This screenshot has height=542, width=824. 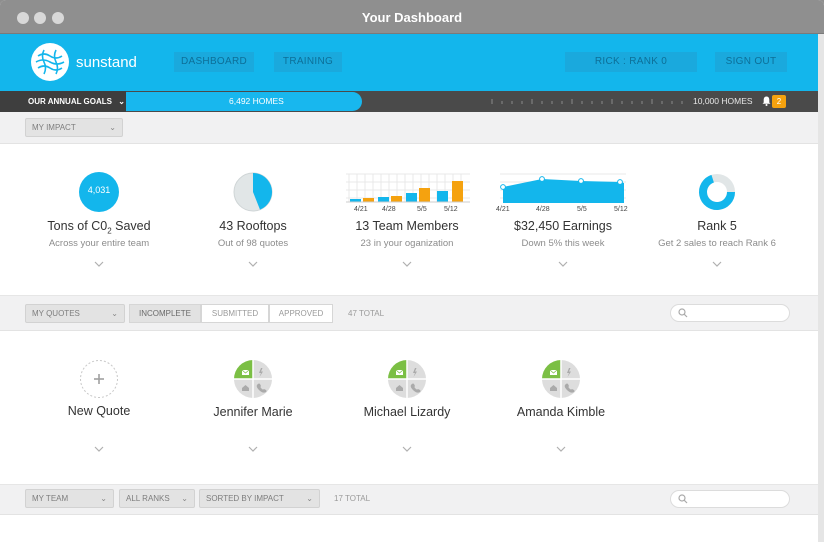 What do you see at coordinates (717, 220) in the screenshot?
I see `stat-rank: Rank 5 Get 2 sales to reach Rank 6` at bounding box center [717, 220].